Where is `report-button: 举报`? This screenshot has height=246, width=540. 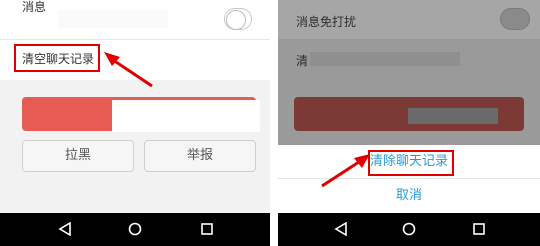 report-button: 举报 is located at coordinates (200, 156).